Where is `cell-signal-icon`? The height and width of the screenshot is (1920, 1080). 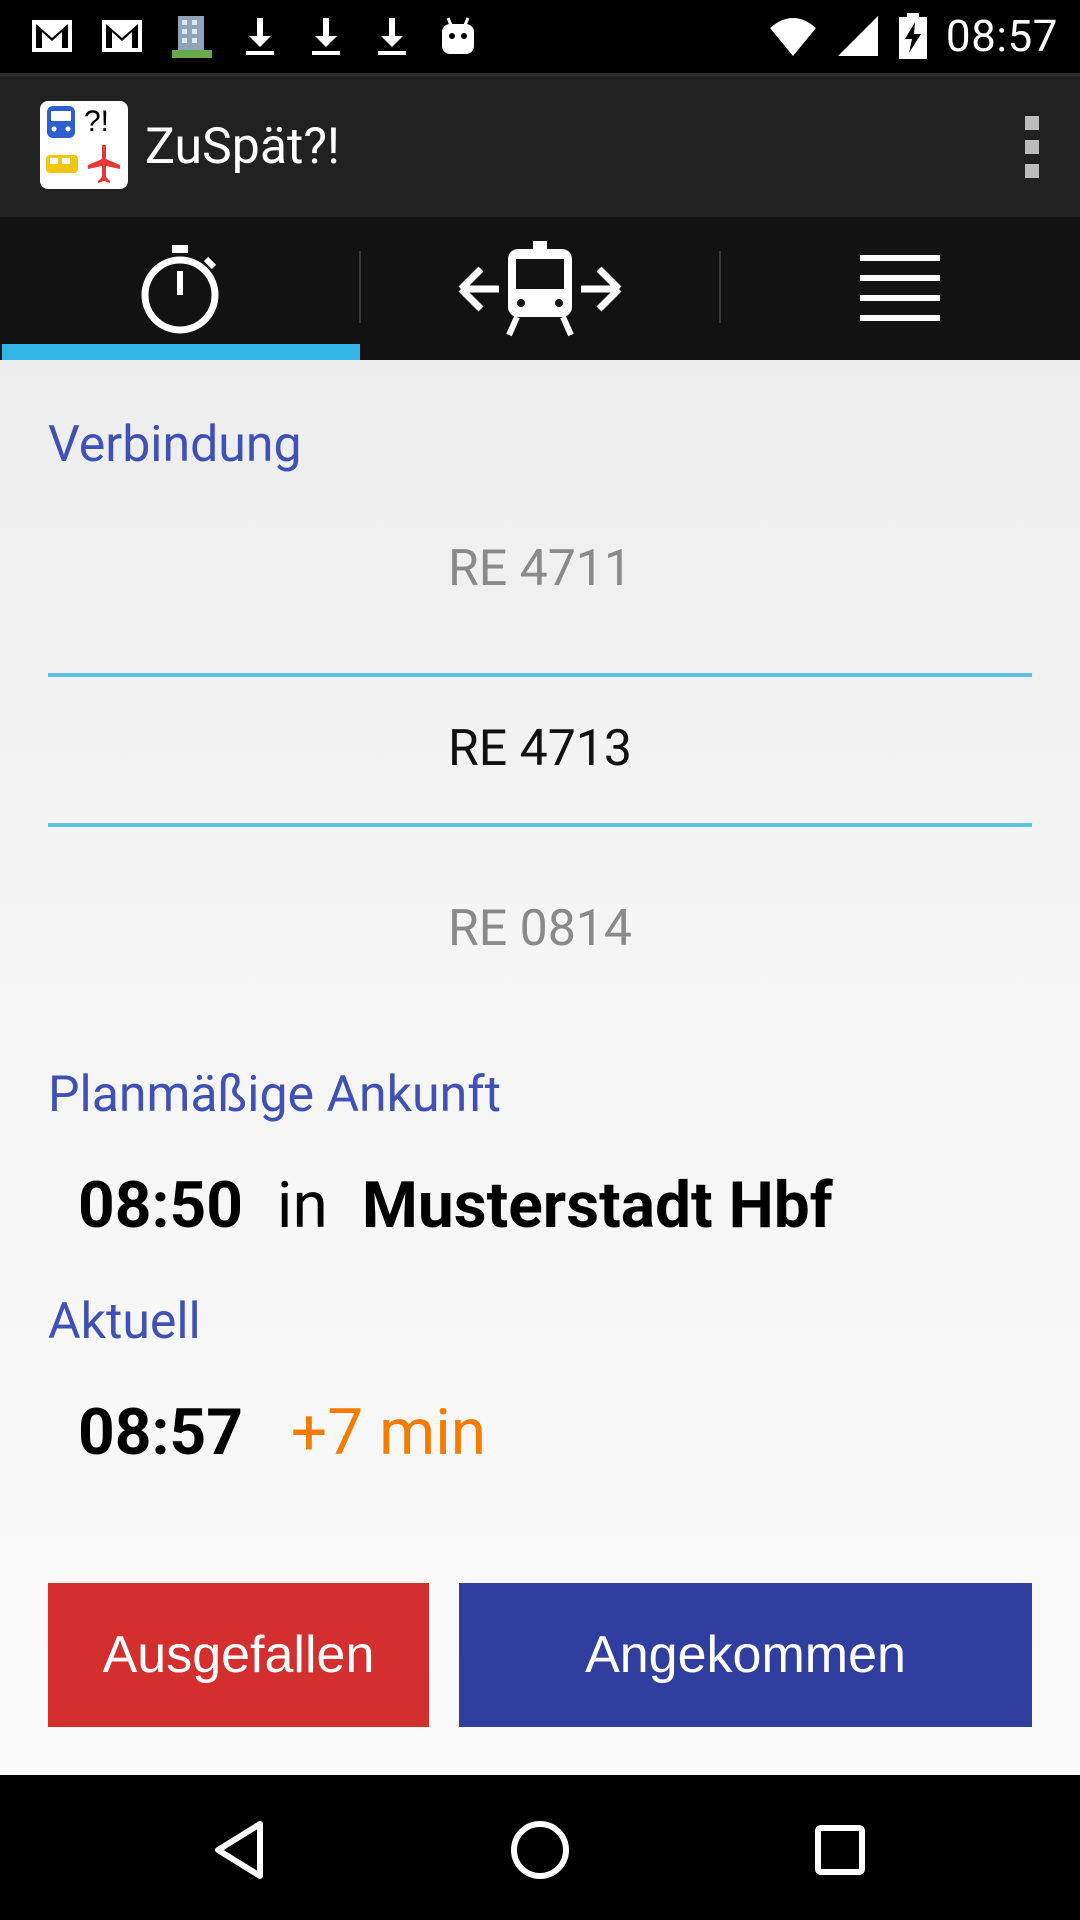
cell-signal-icon is located at coordinates (857, 36).